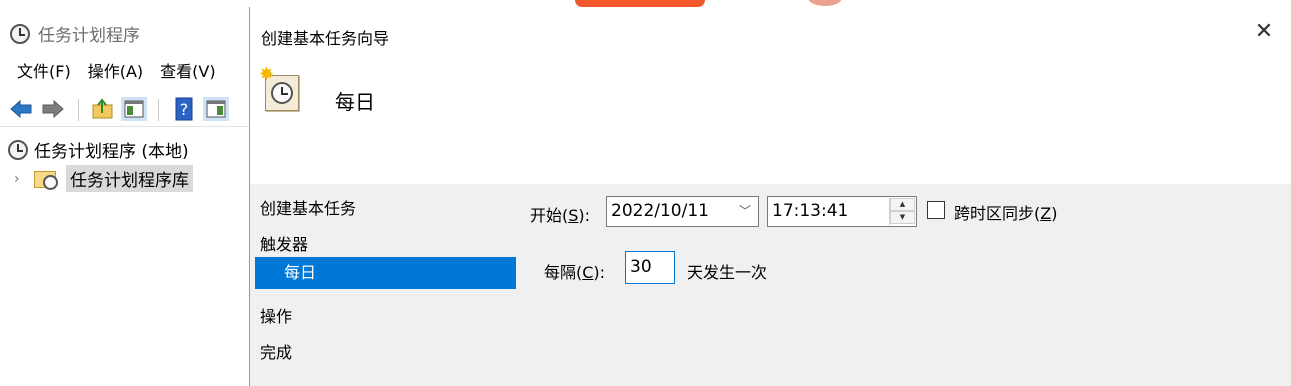 Image resolution: width=1291 pixels, height=386 pixels. What do you see at coordinates (35, 72) in the screenshot?
I see `menu-file: 文件(F)` at bounding box center [35, 72].